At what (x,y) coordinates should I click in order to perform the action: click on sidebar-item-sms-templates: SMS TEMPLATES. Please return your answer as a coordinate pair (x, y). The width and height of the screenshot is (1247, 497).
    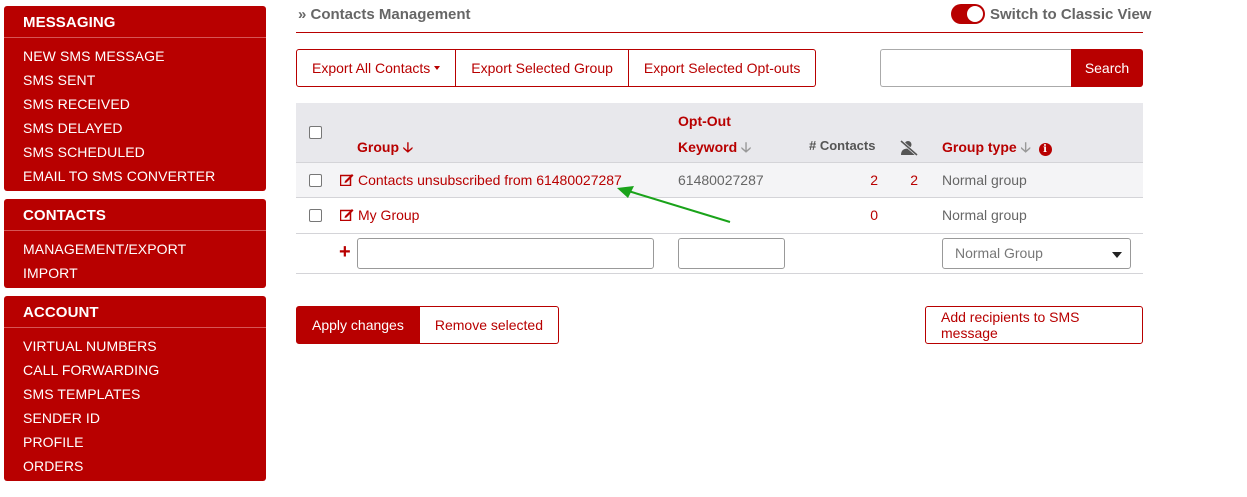
    Looking at the image, I should click on (135, 394).